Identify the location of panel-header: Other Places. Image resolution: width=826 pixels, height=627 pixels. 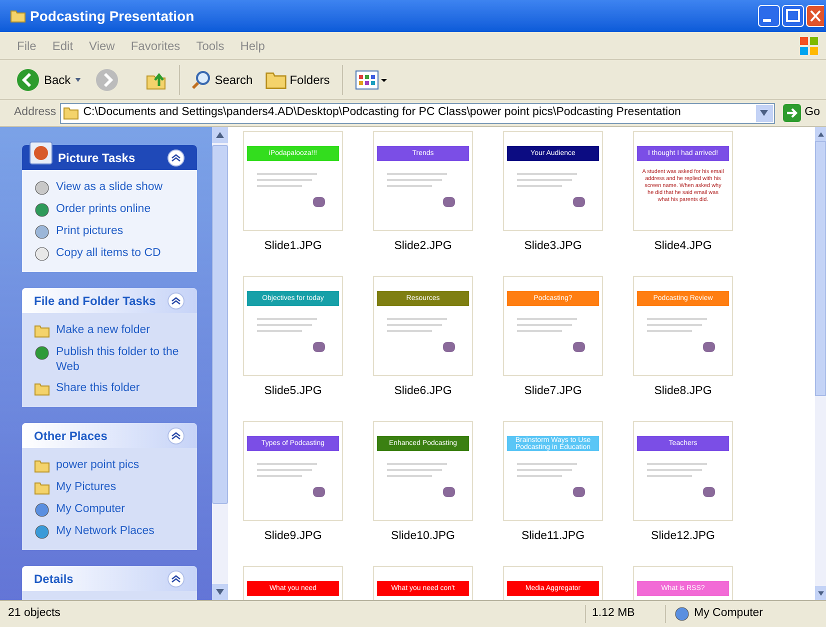
(109, 435).